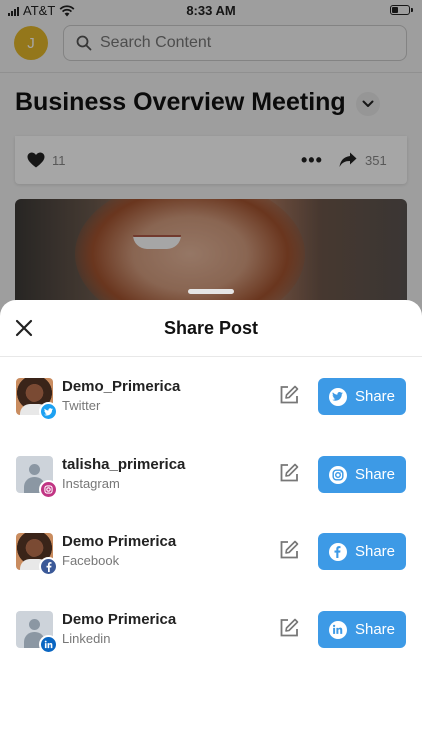  I want to click on account-network: Facebook, so click(91, 560).